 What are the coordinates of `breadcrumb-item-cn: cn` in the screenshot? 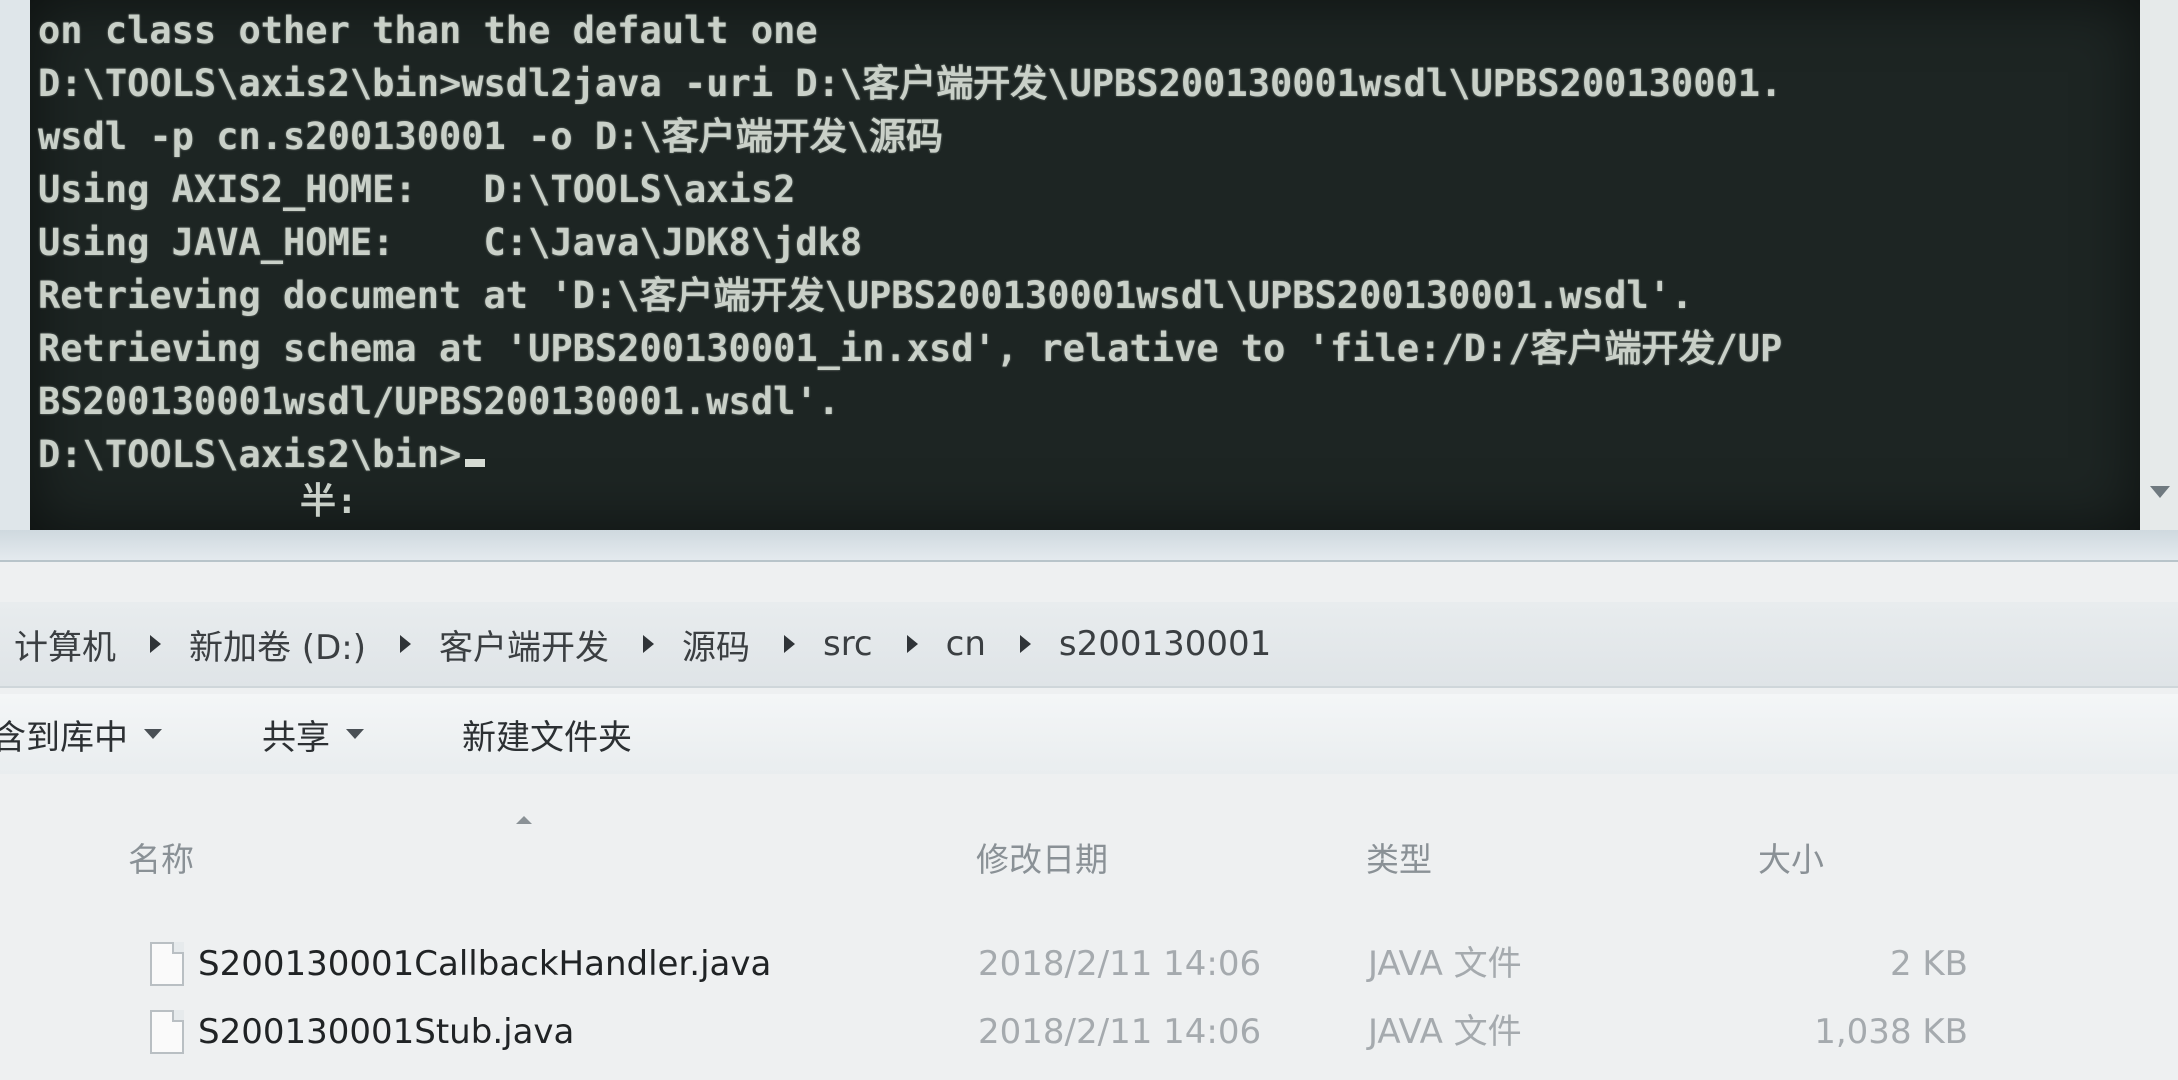 It's located at (1002, 644).